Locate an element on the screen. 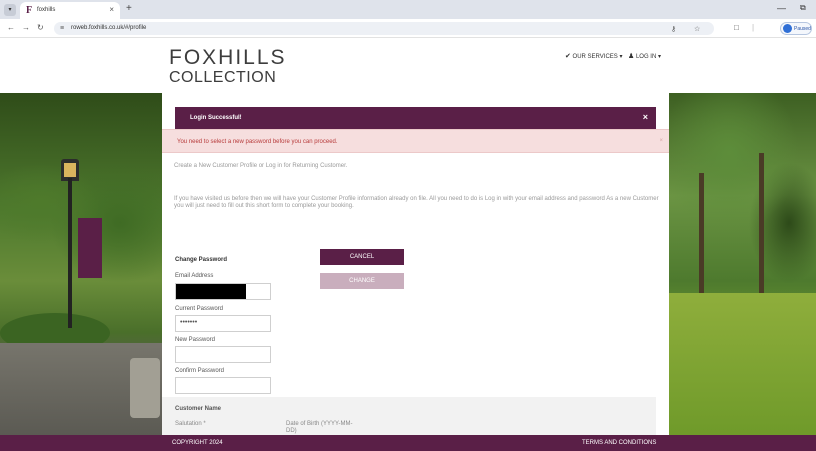  login-success-alert: Login Successful! × is located at coordinates (415, 118).